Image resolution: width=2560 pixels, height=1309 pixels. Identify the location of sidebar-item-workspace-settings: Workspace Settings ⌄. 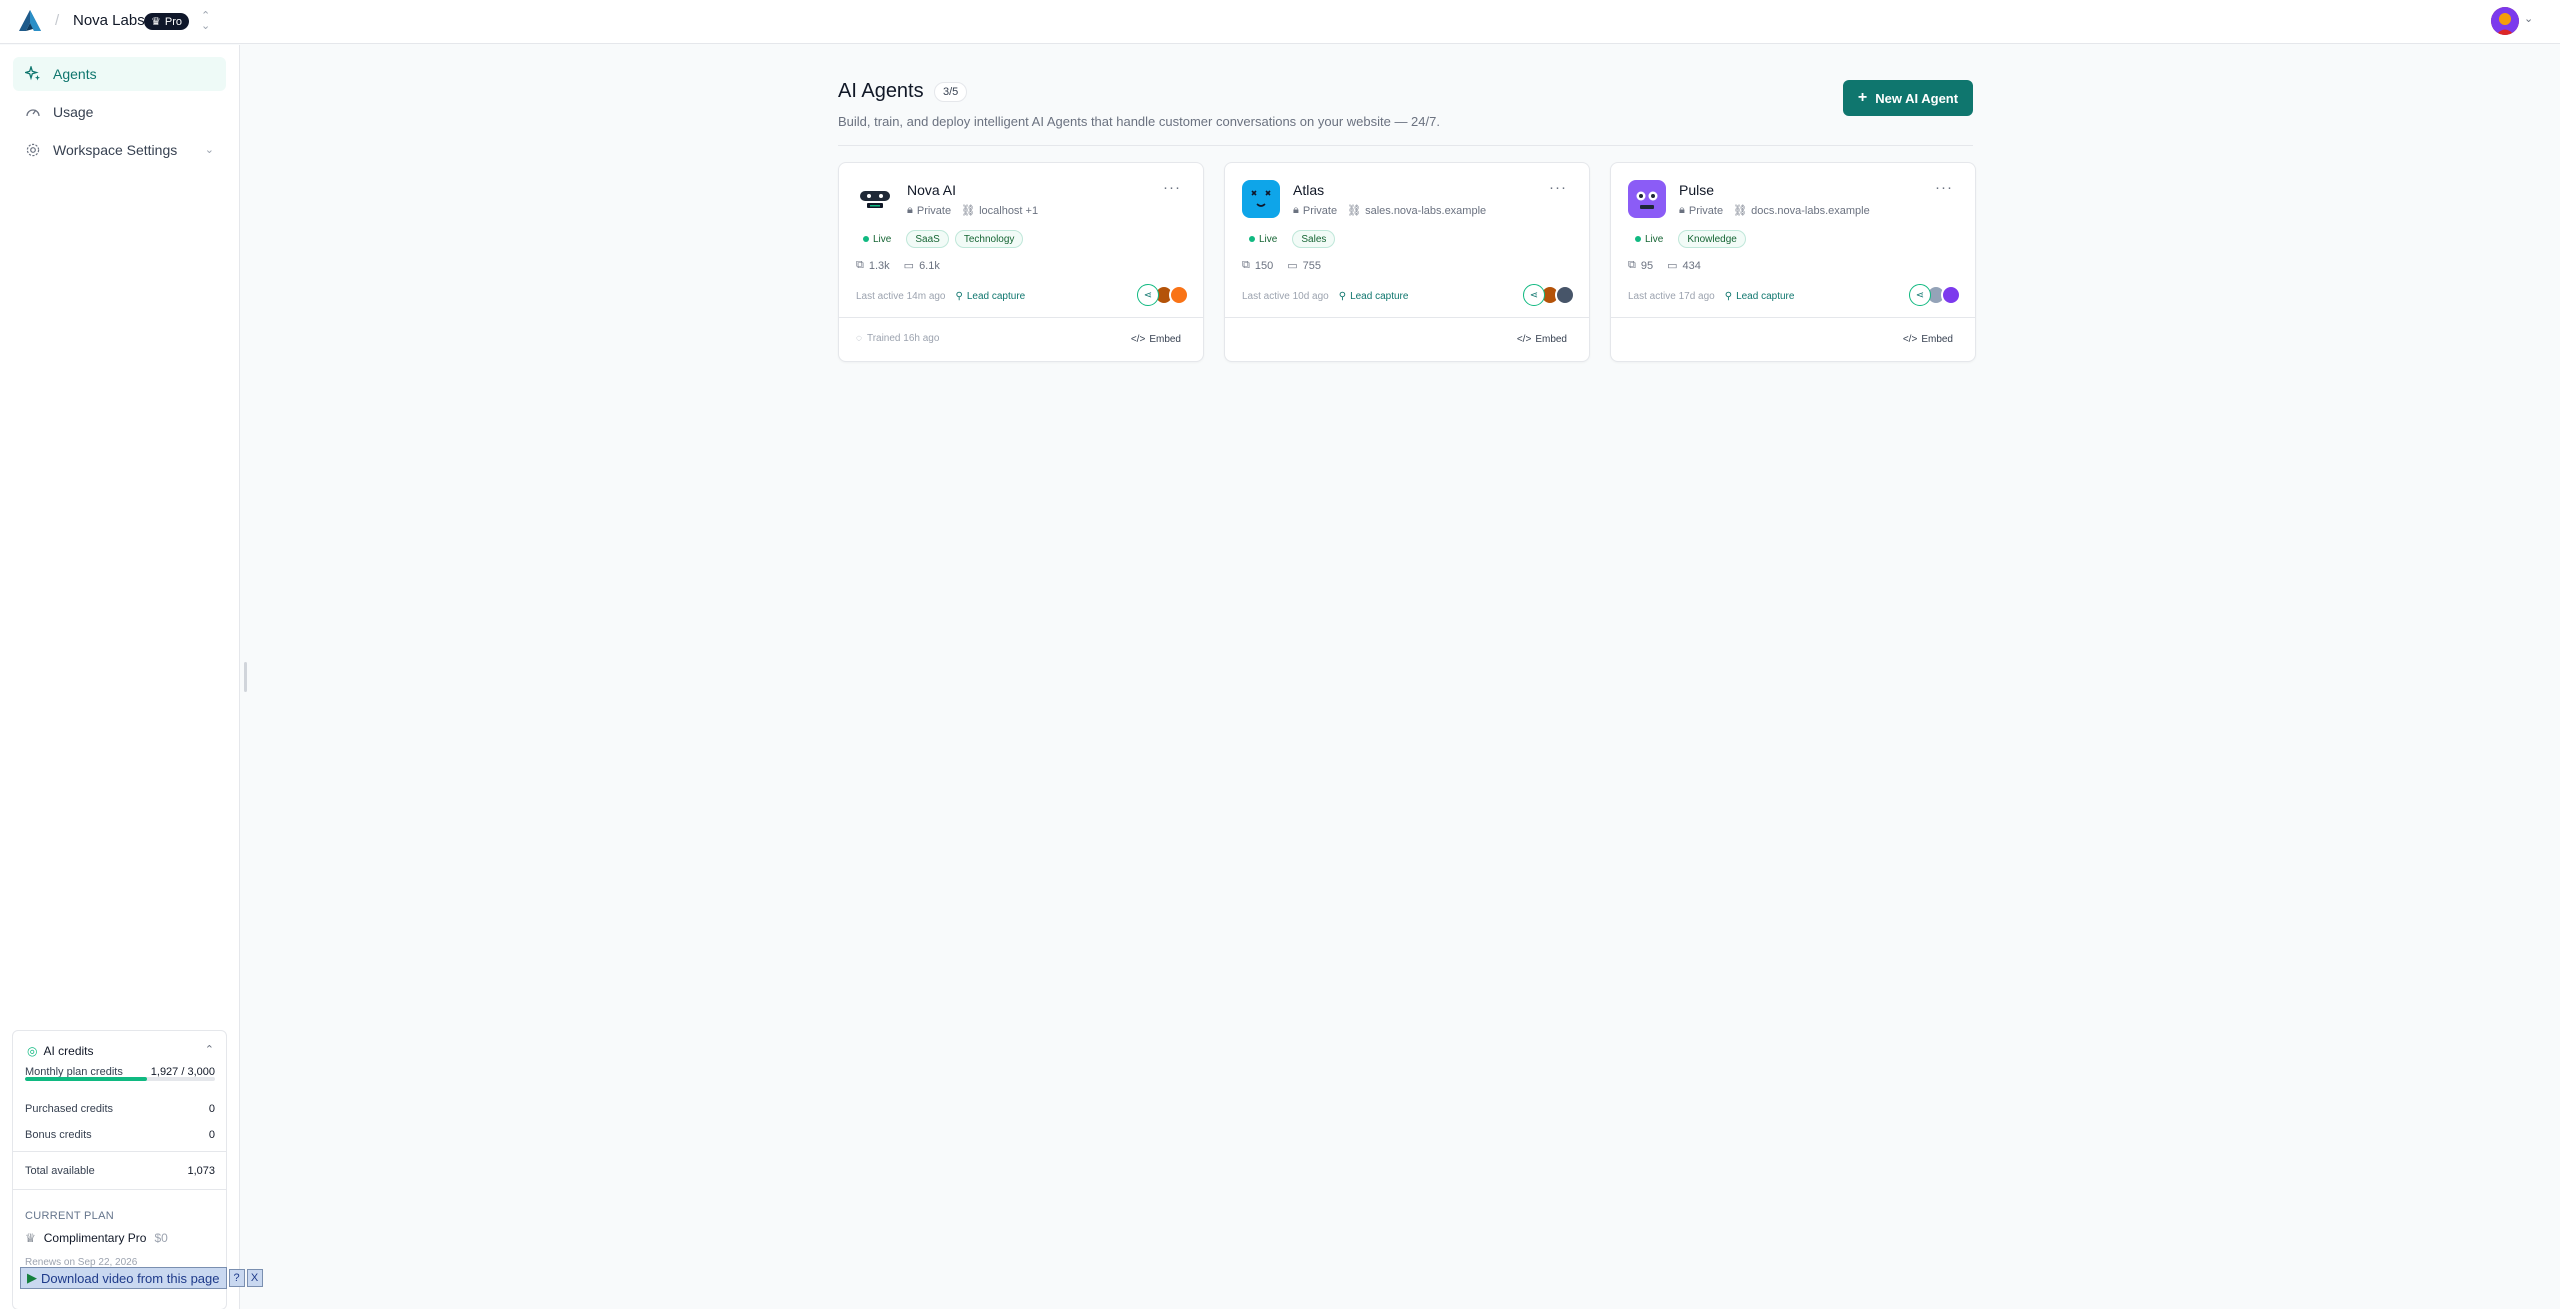
(119, 150).